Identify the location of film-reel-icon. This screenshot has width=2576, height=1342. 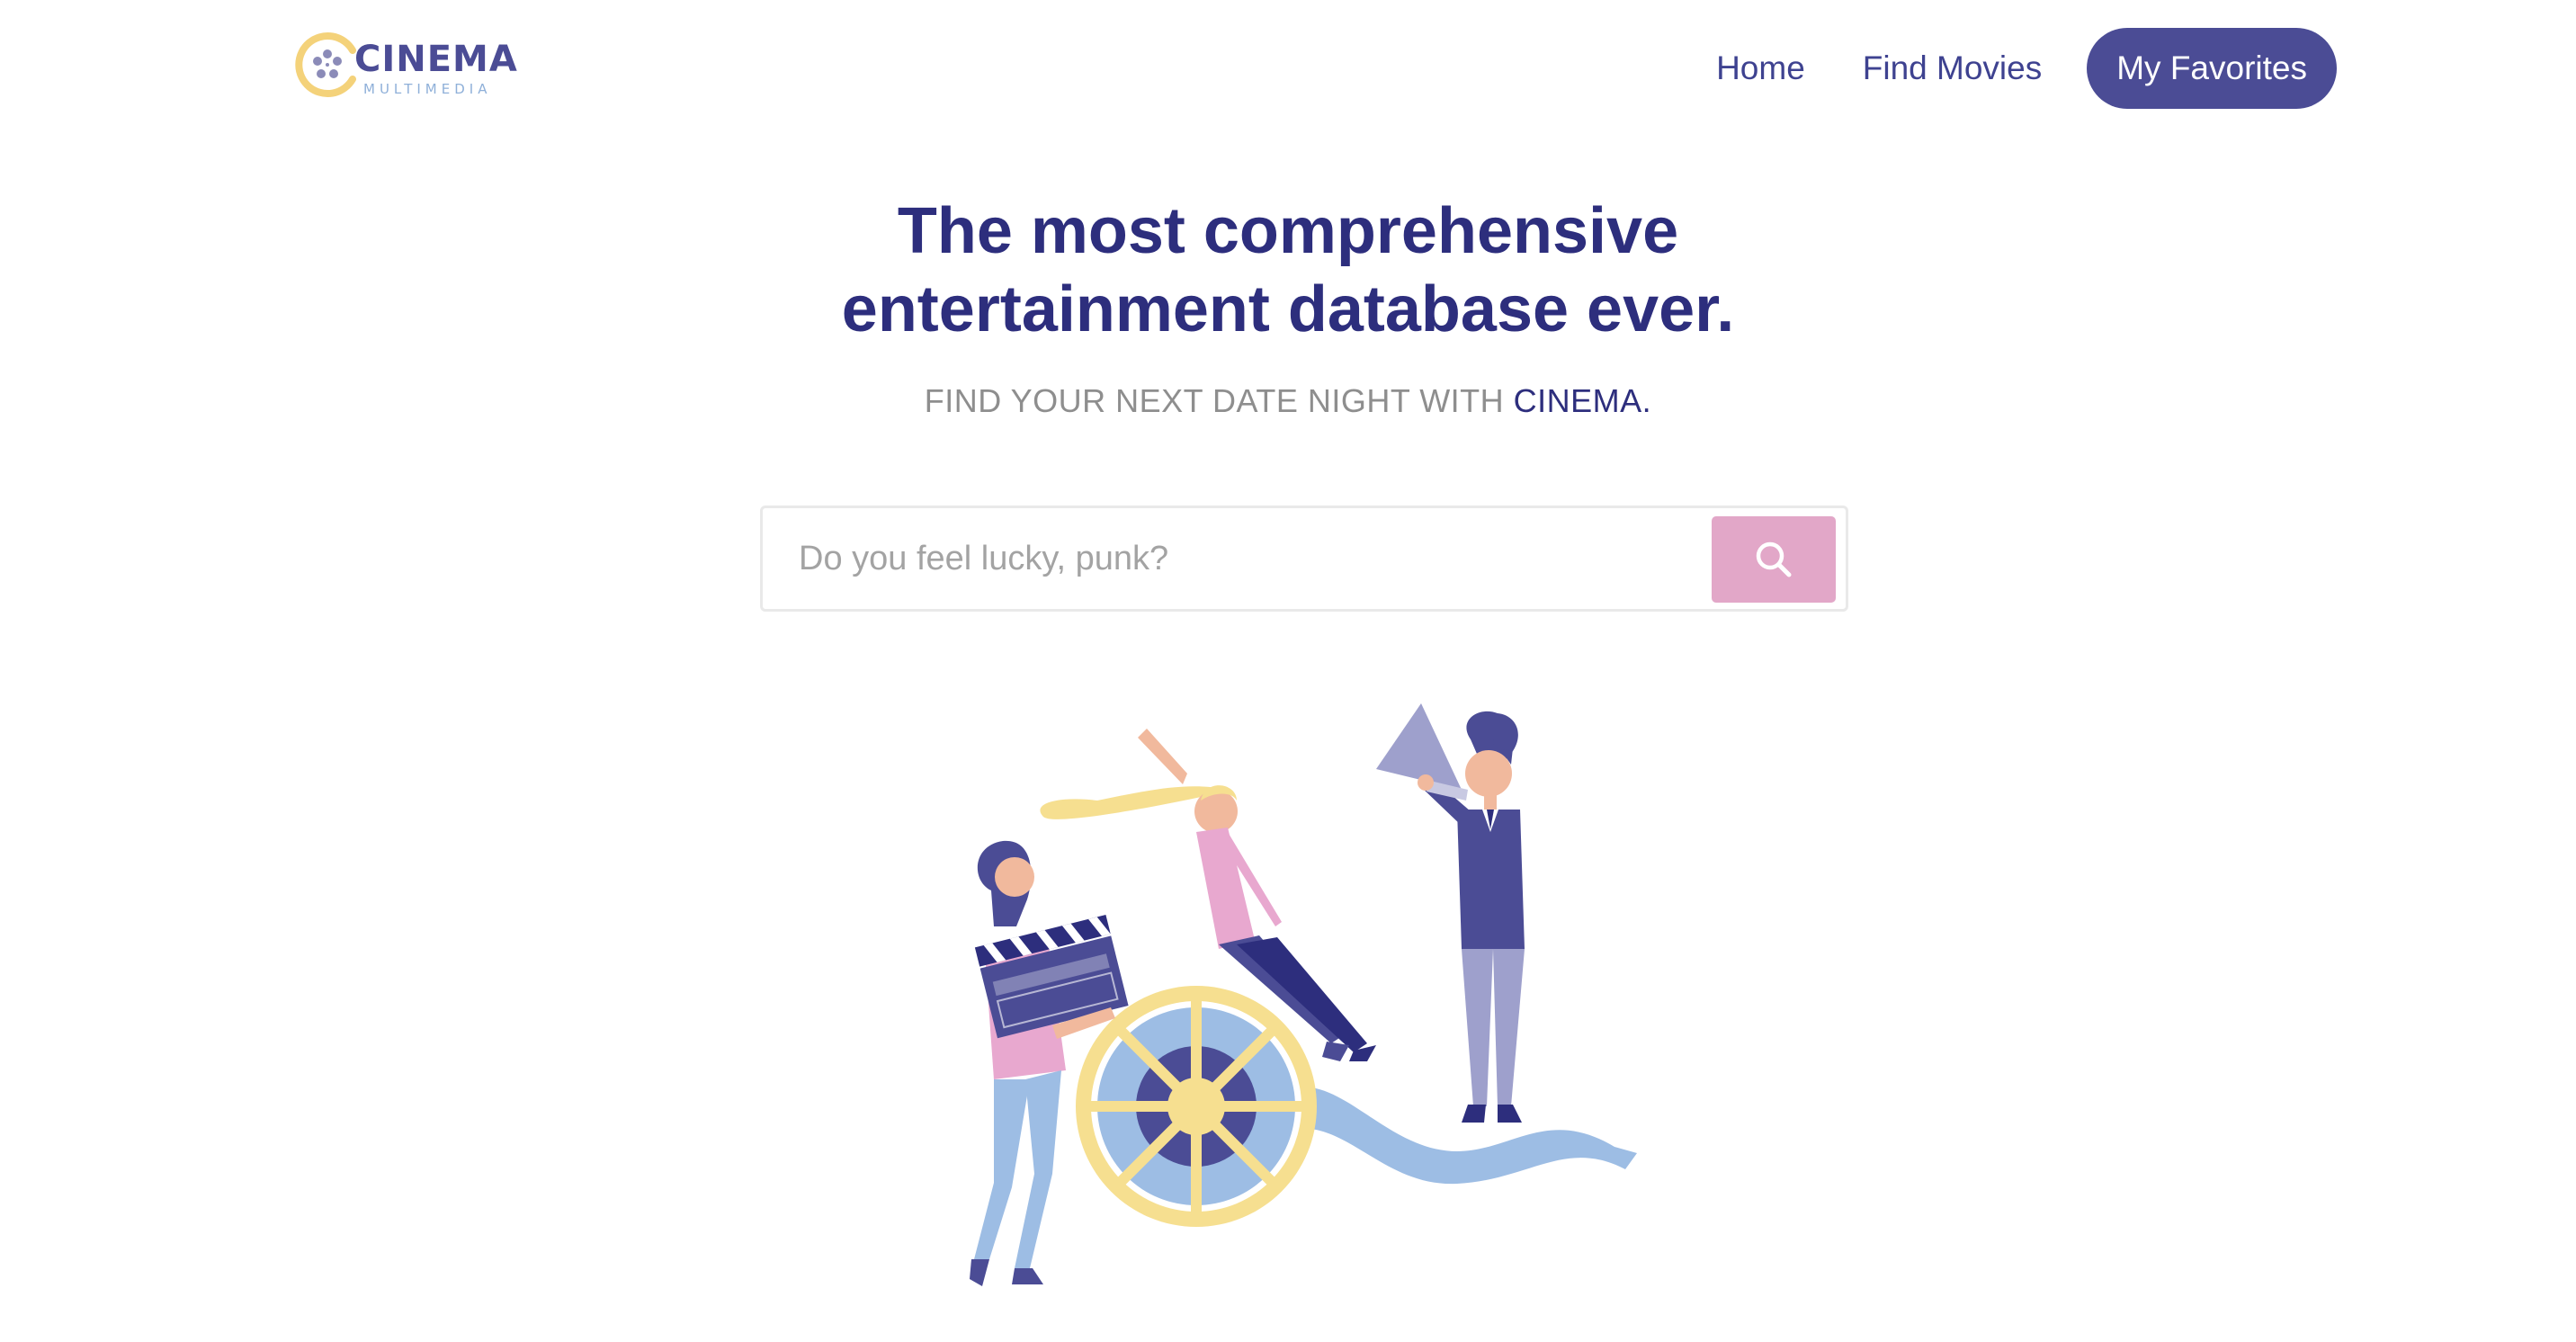
(1196, 1106).